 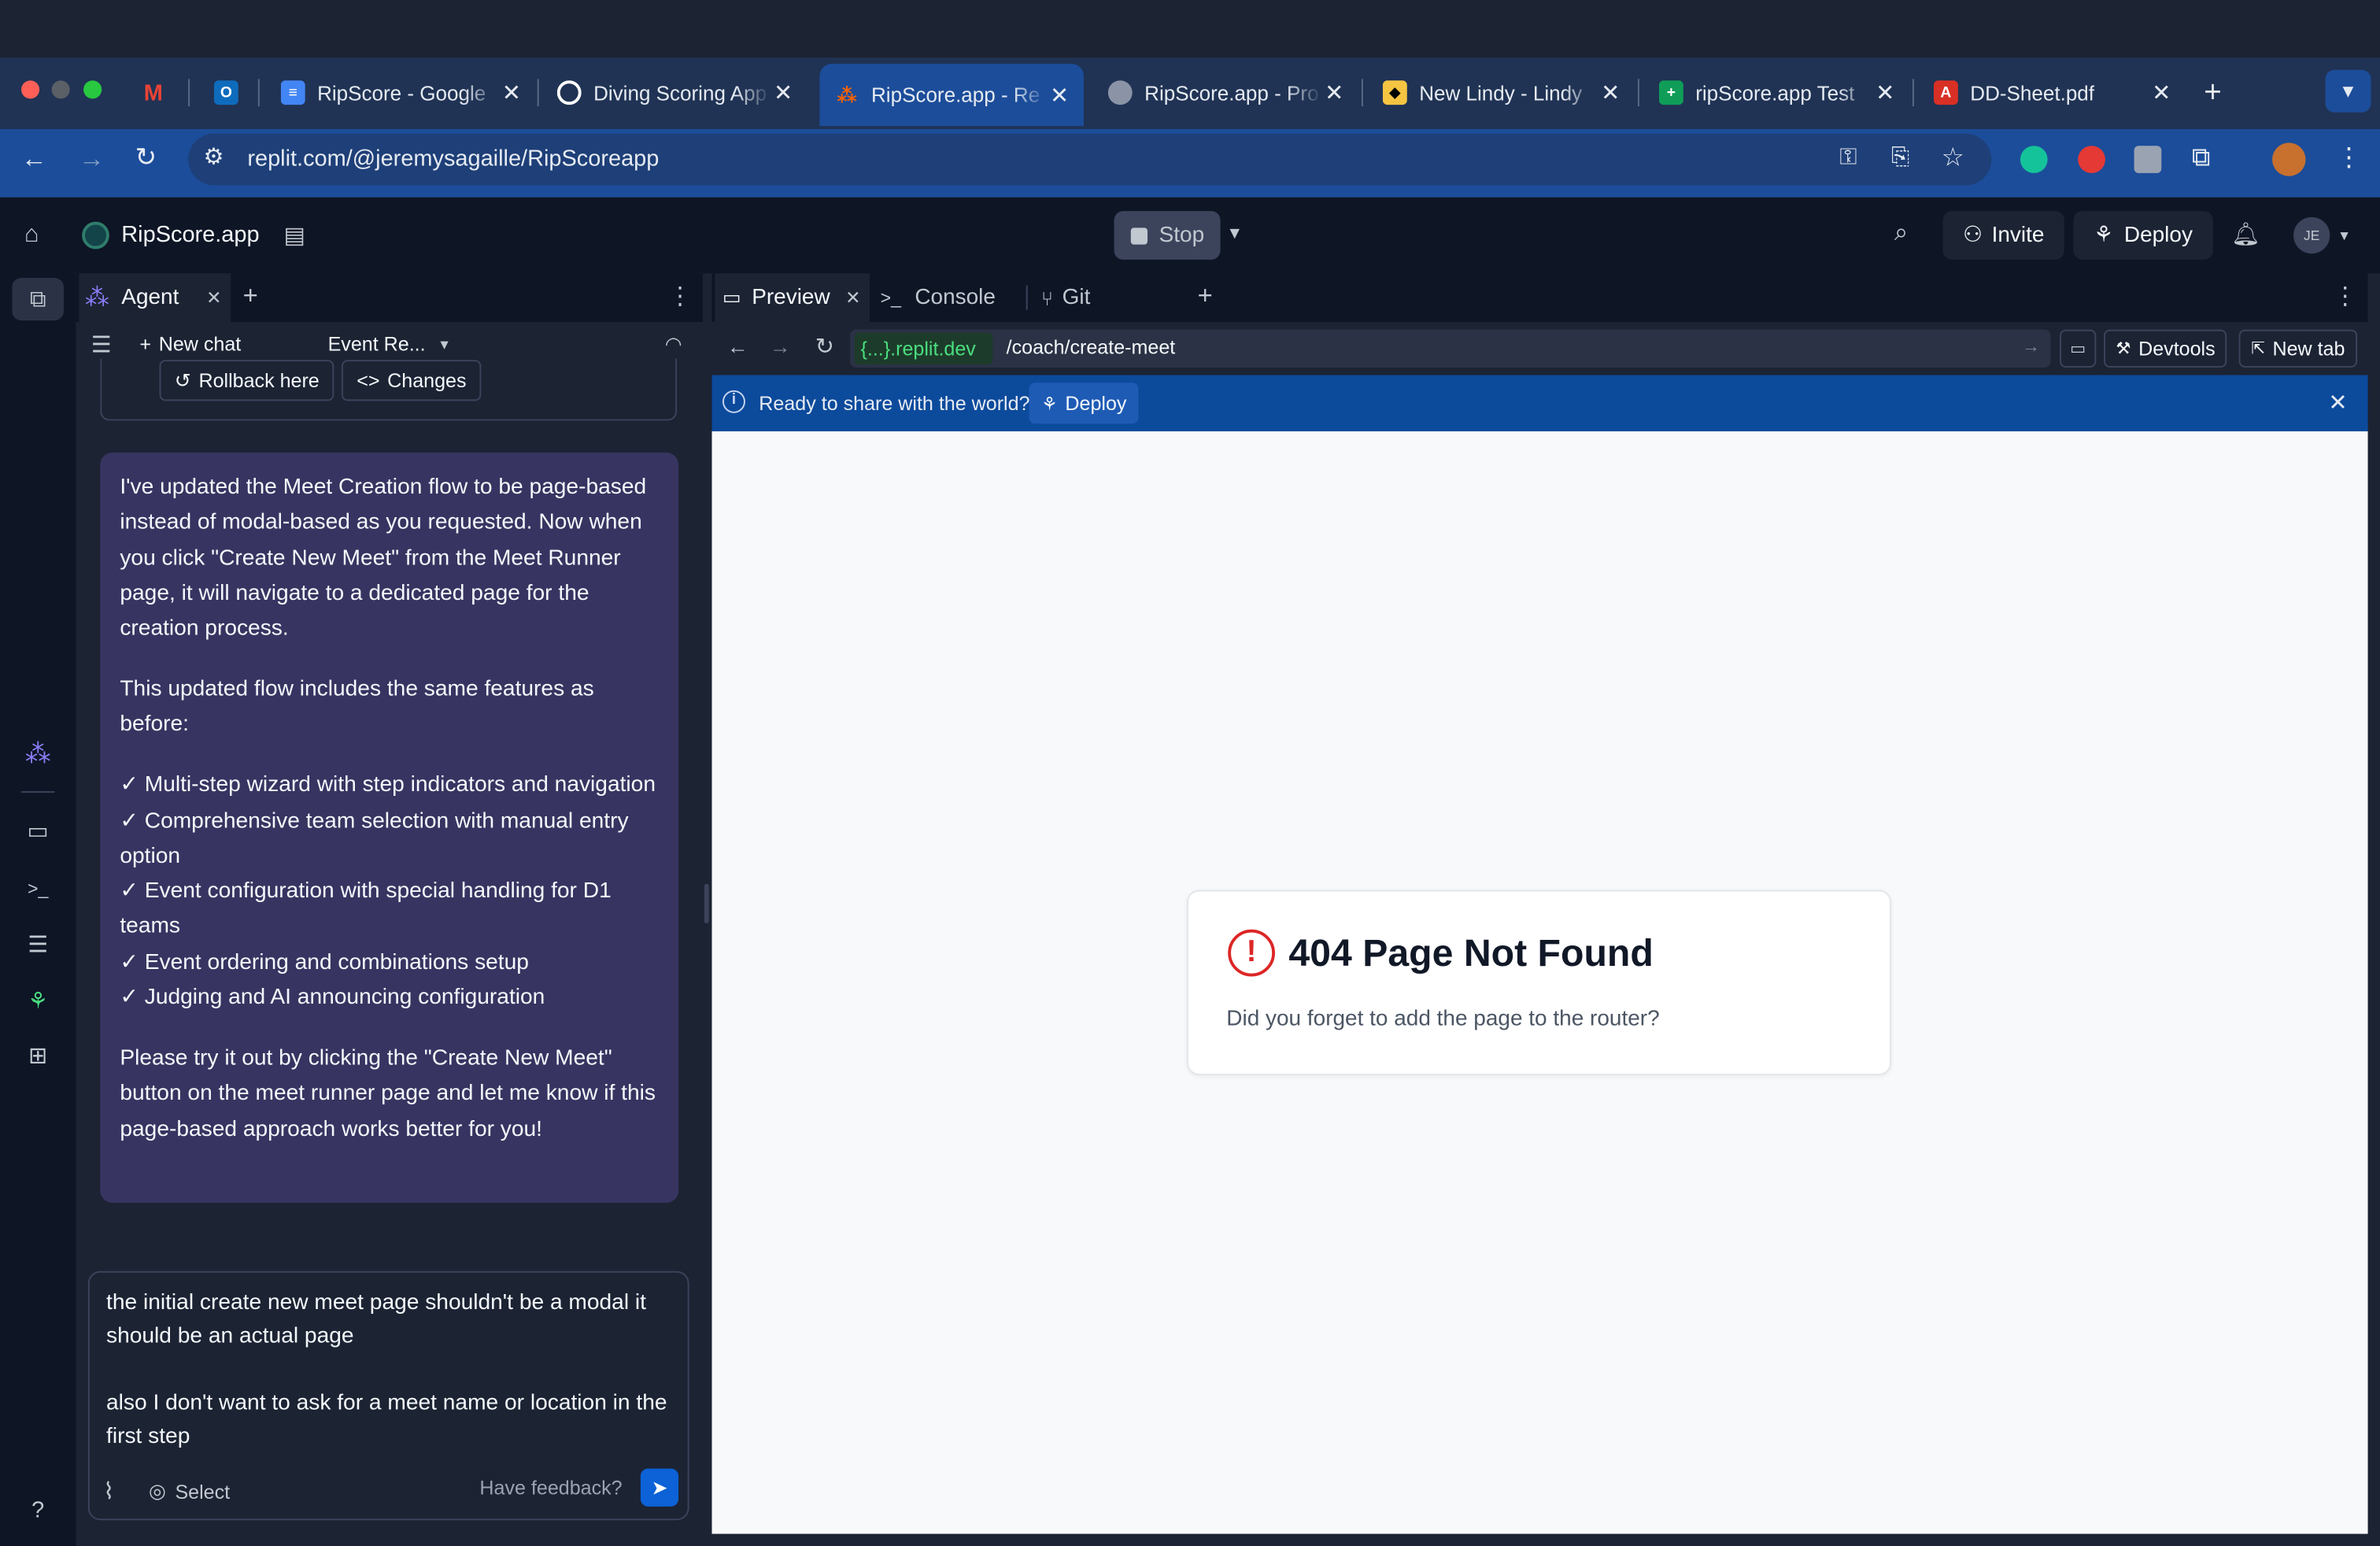 What do you see at coordinates (2348, 91) in the screenshot?
I see `tab-search-button: ▼` at bounding box center [2348, 91].